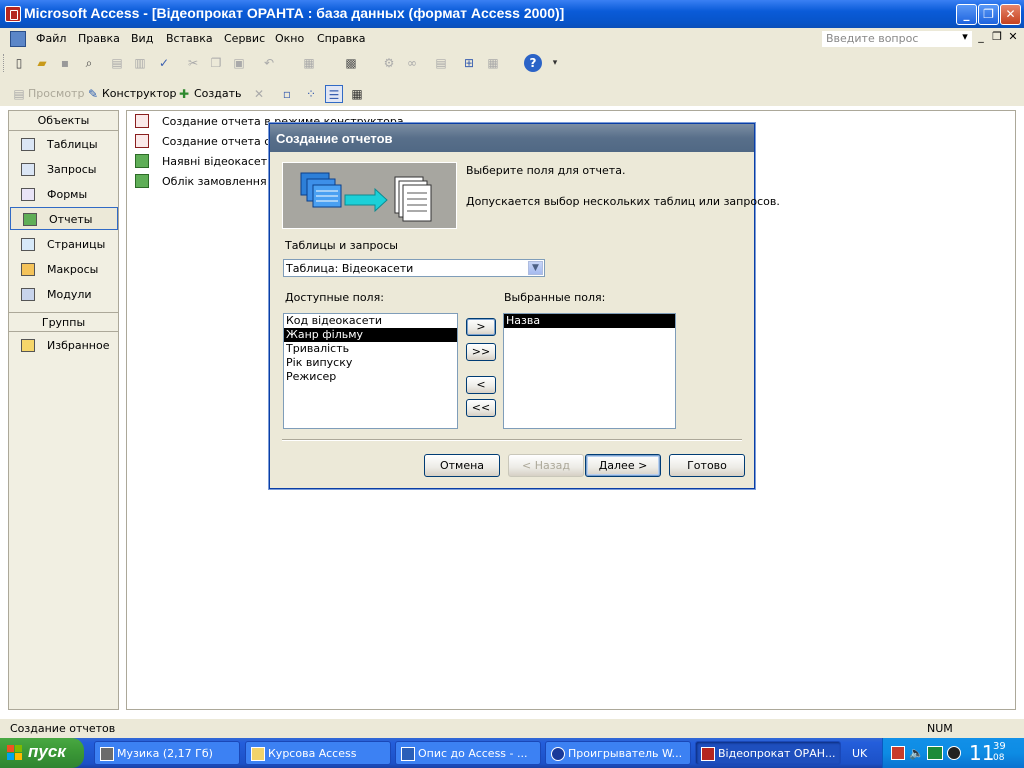 The height and width of the screenshot is (768, 1024). Describe the element at coordinates (51, 38) in the screenshot. I see `menu-file: Файл` at that location.